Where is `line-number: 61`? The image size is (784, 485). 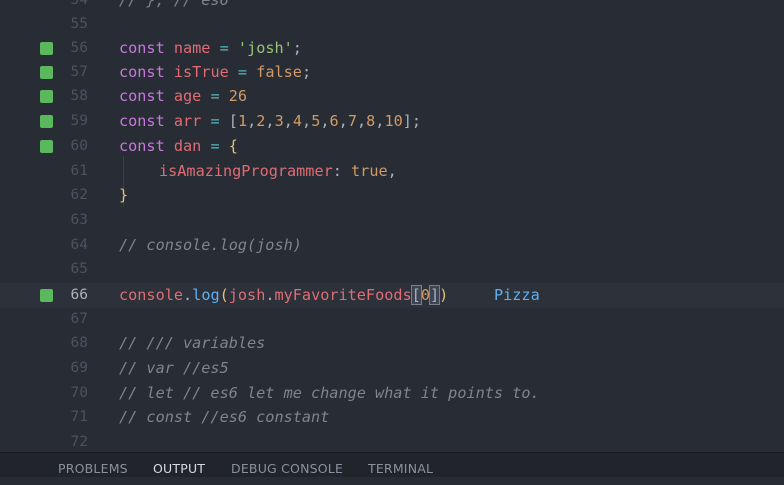 line-number: 61 is located at coordinates (79, 171).